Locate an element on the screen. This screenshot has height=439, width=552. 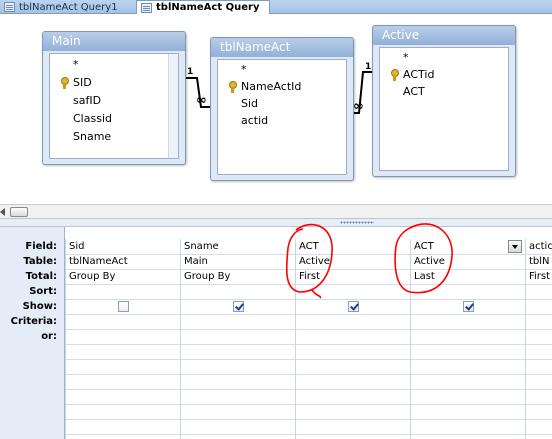
cell-field: actic is located at coordinates (540, 246).